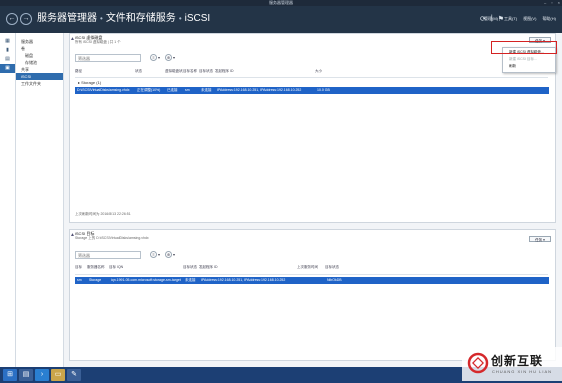 The width and height of the screenshot is (562, 383). I want to click on server-manager-icon: ▤, so click(26, 375).